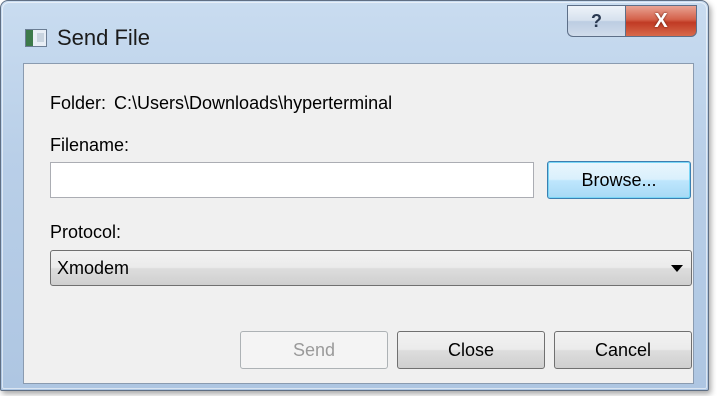  I want to click on caption-buttons: ? X, so click(632, 21).